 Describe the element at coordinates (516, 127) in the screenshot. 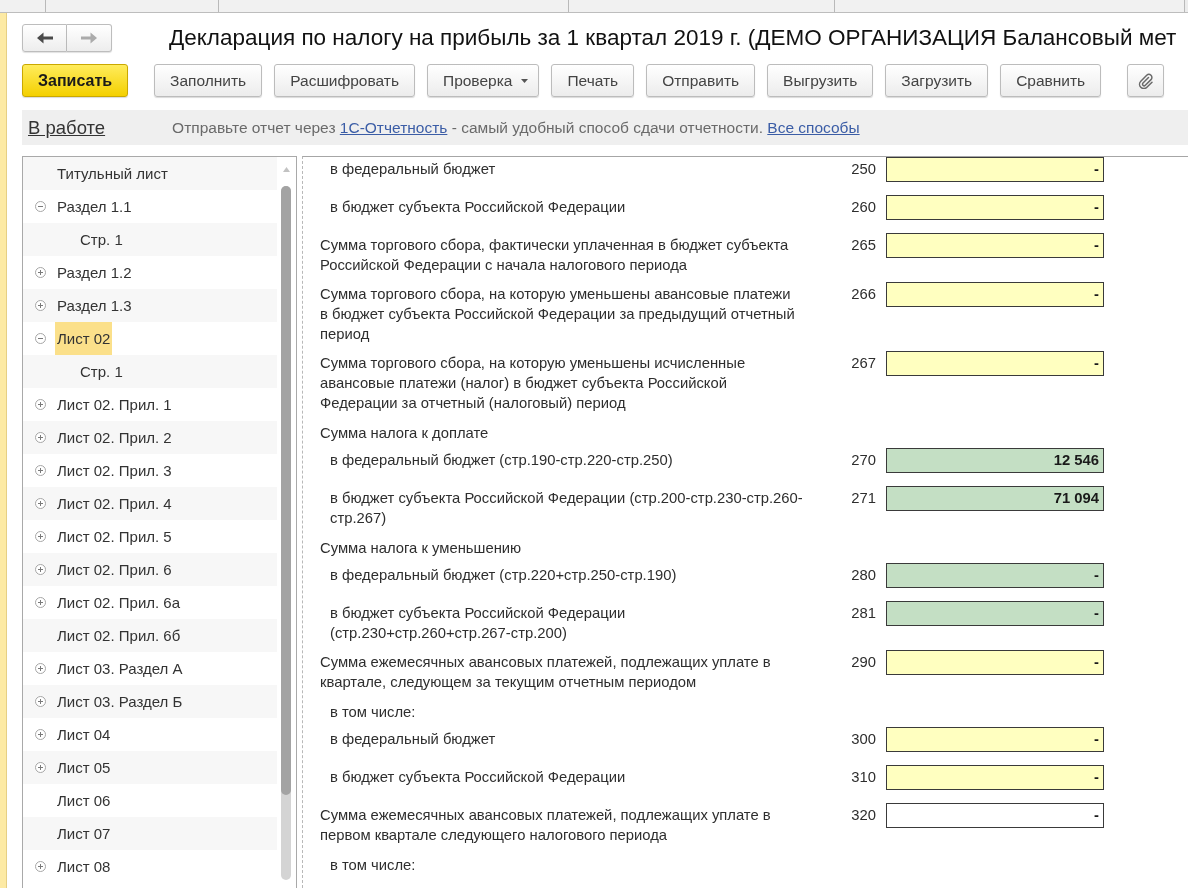

I see `info-message: Отправьте отчет через 1С-Отчетность - самый удобный способ сдачи отчетности. Все способы` at that location.